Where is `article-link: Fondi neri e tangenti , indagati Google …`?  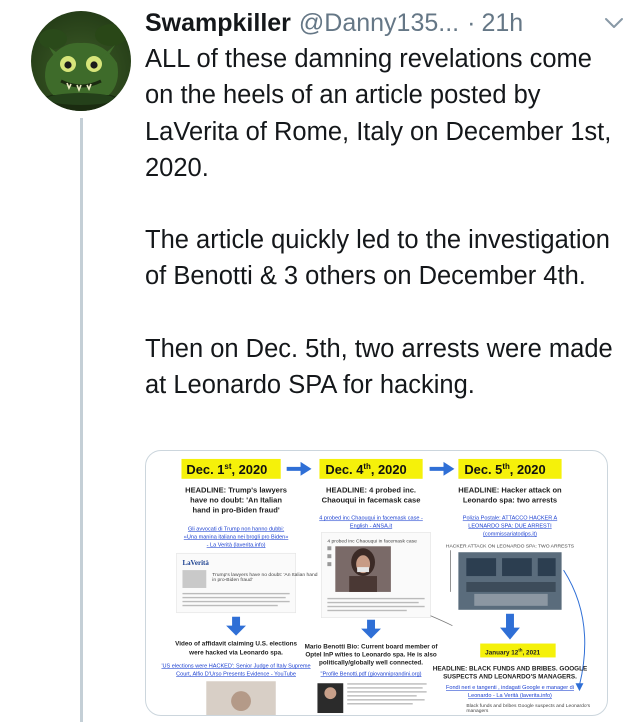
article-link: Fondi neri e tangenti , indagati Google … is located at coordinates (510, 688).